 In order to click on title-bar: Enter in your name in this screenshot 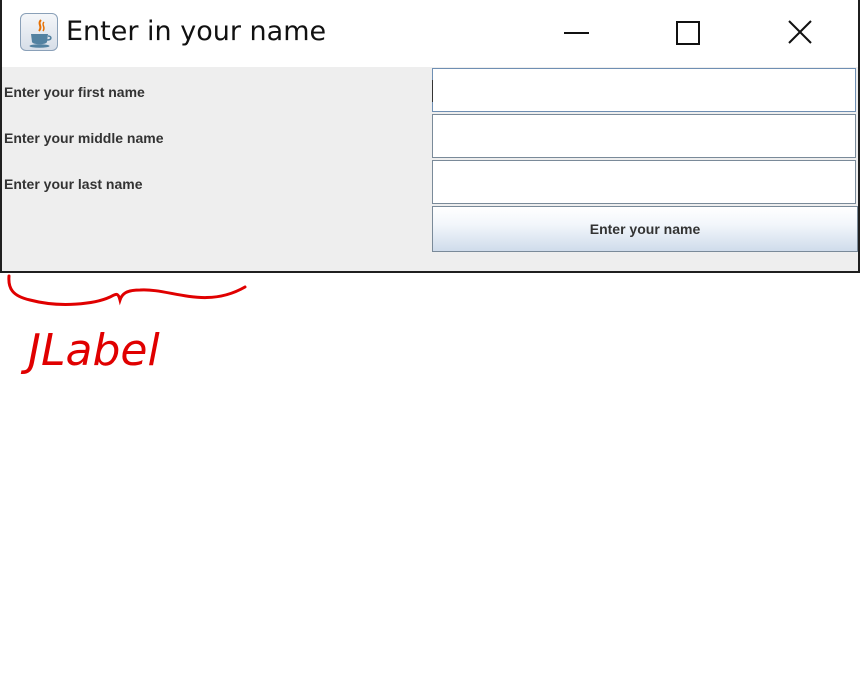, I will do `click(430, 33)`.